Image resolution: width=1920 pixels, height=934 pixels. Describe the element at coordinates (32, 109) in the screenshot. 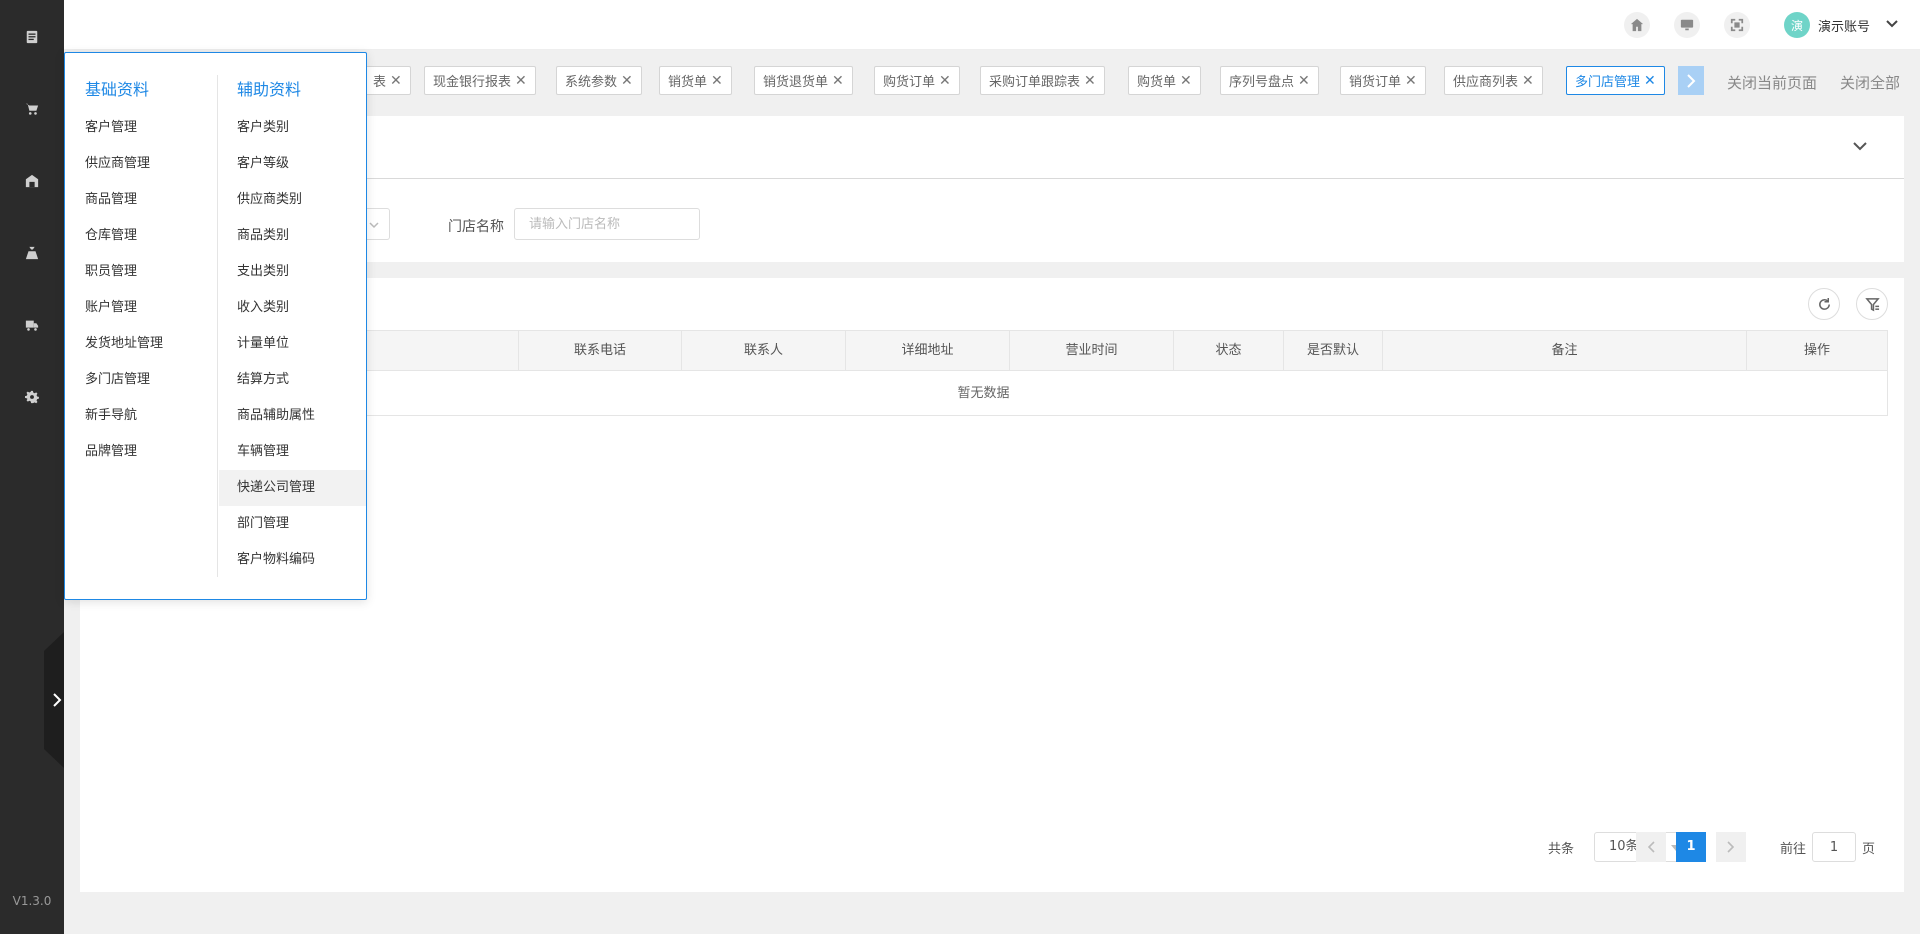

I see `cart-icon` at that location.